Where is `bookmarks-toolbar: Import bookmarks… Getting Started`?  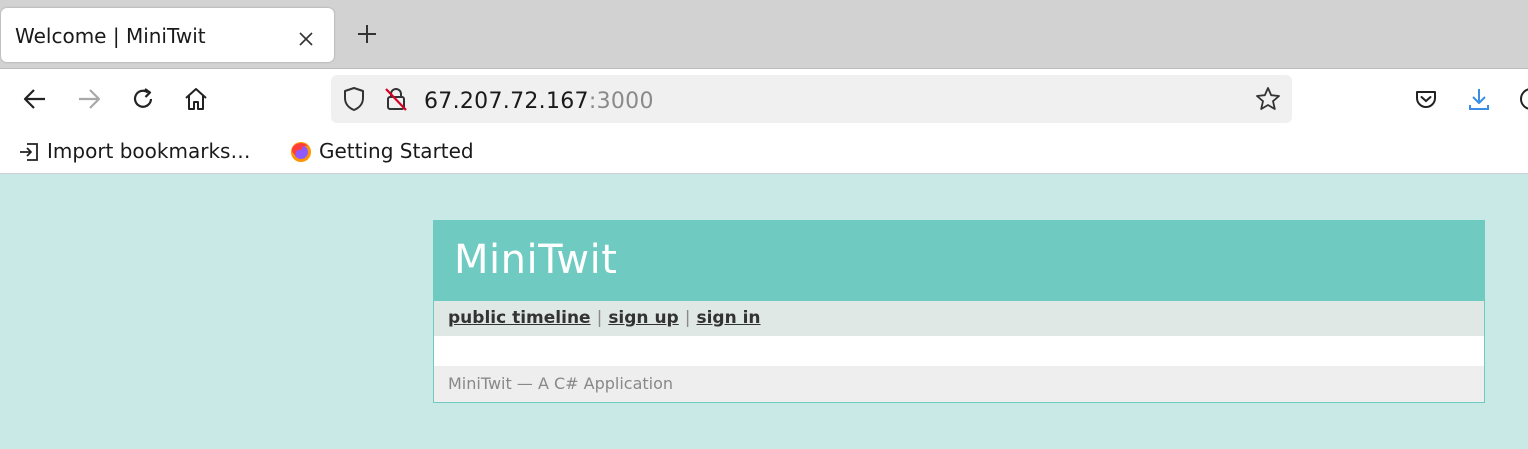 bookmarks-toolbar: Import bookmarks… Getting Started is located at coordinates (764, 151).